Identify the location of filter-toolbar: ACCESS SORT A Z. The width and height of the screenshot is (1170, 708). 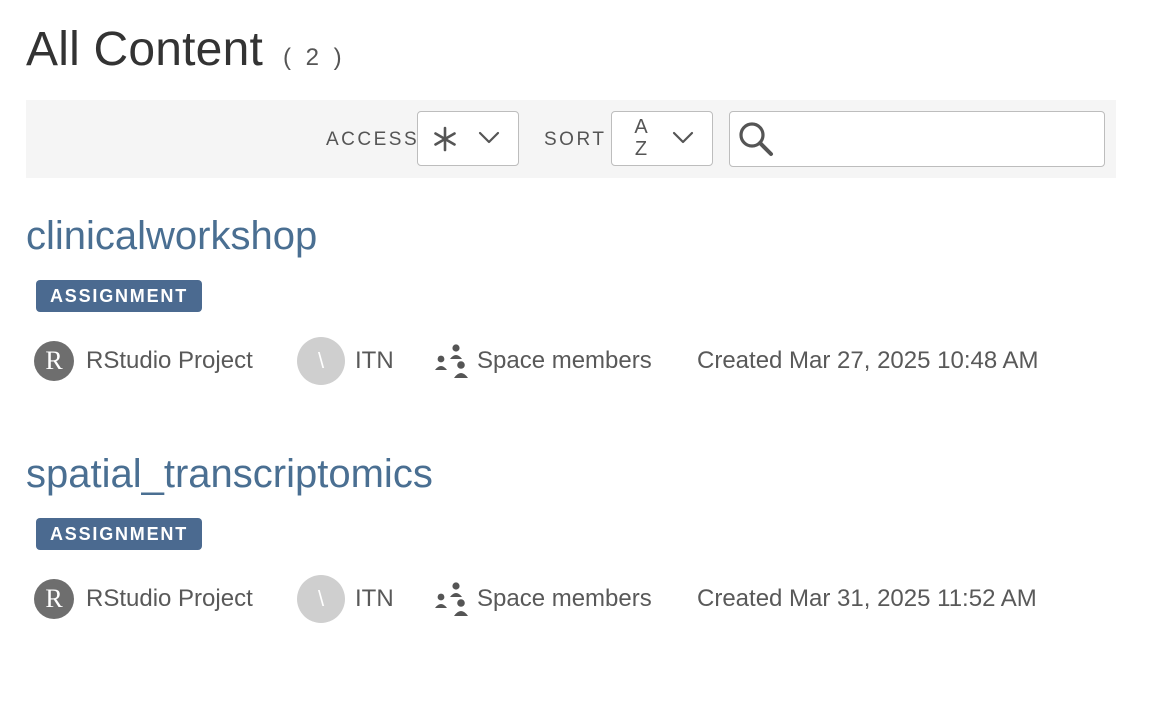
(571, 139).